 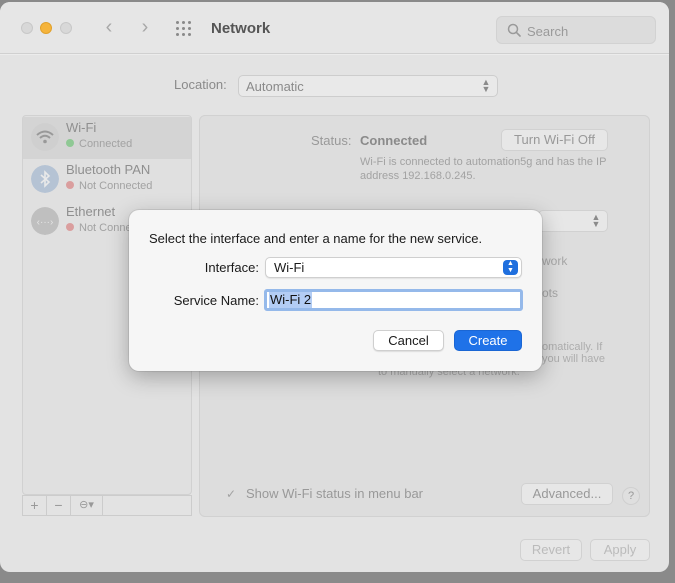 I want to click on search-field: Search, so click(x=576, y=30).